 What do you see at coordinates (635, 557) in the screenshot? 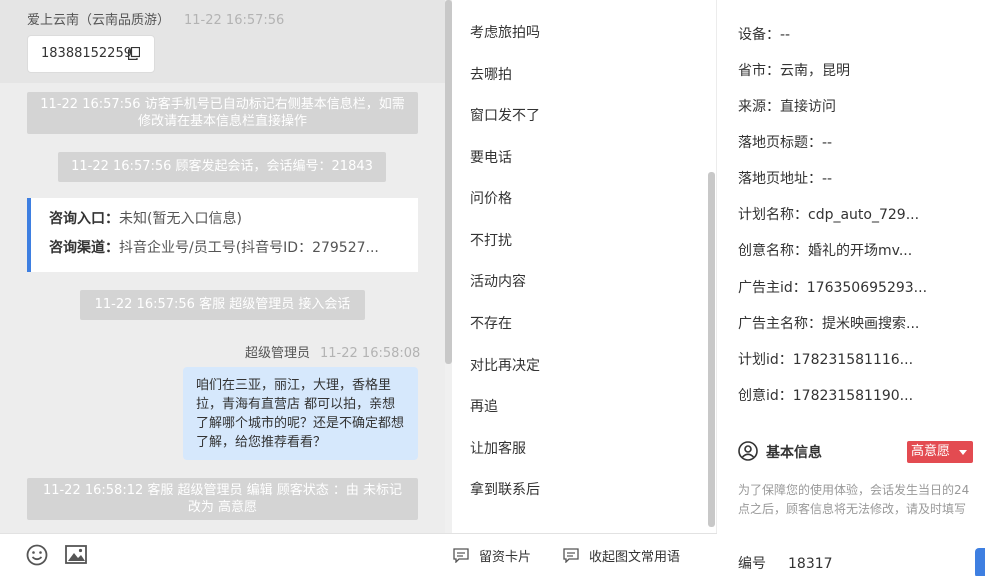
I see `collapse-phrases-label: 收起图文常用语` at bounding box center [635, 557].